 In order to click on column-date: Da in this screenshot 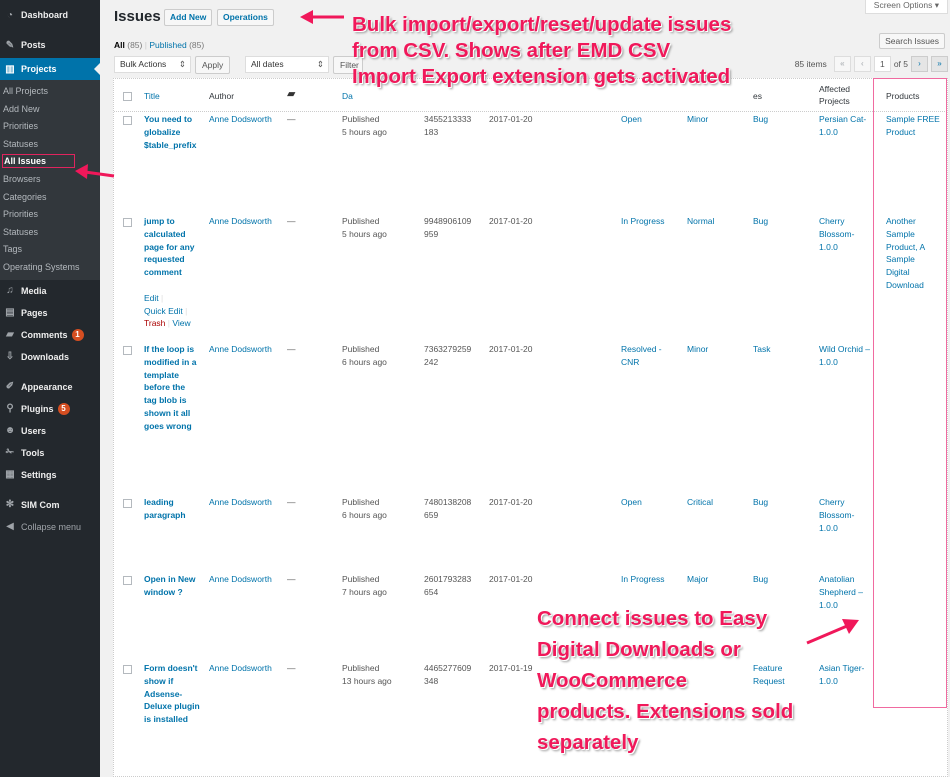, I will do `click(347, 96)`.